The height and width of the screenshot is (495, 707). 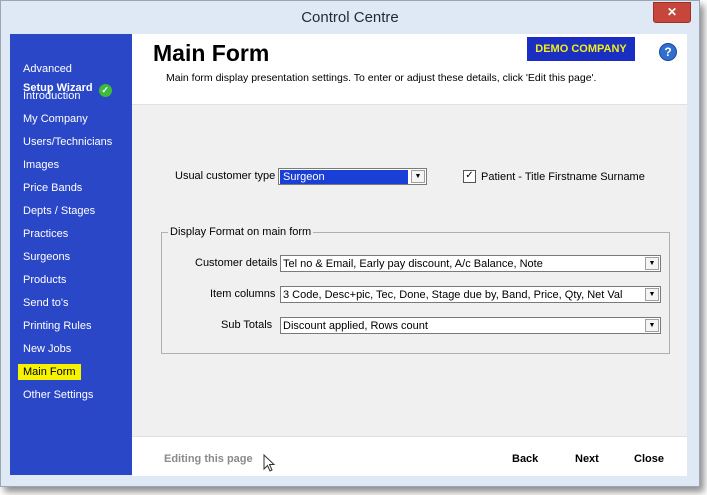 I want to click on group-title: Display Format on main form, so click(x=241, y=232).